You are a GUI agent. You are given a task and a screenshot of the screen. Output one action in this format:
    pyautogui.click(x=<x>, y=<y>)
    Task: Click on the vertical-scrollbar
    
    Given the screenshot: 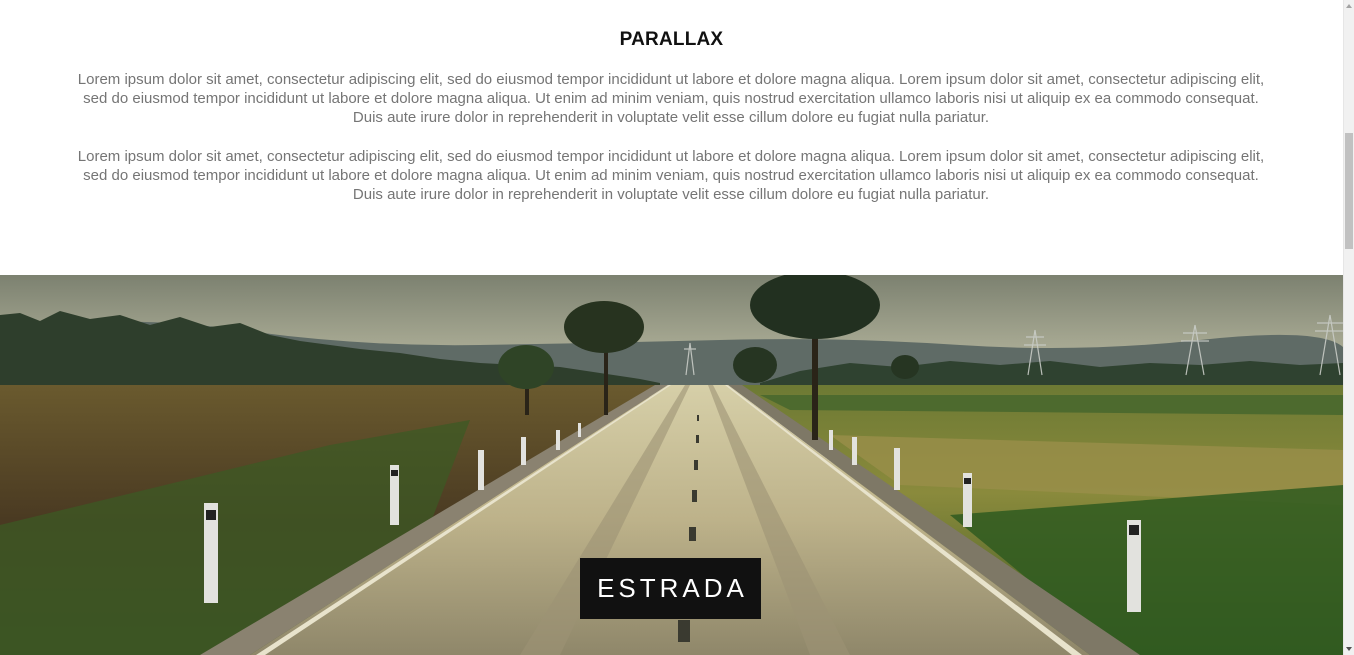 What is the action you would take?
    pyautogui.click(x=1348, y=327)
    